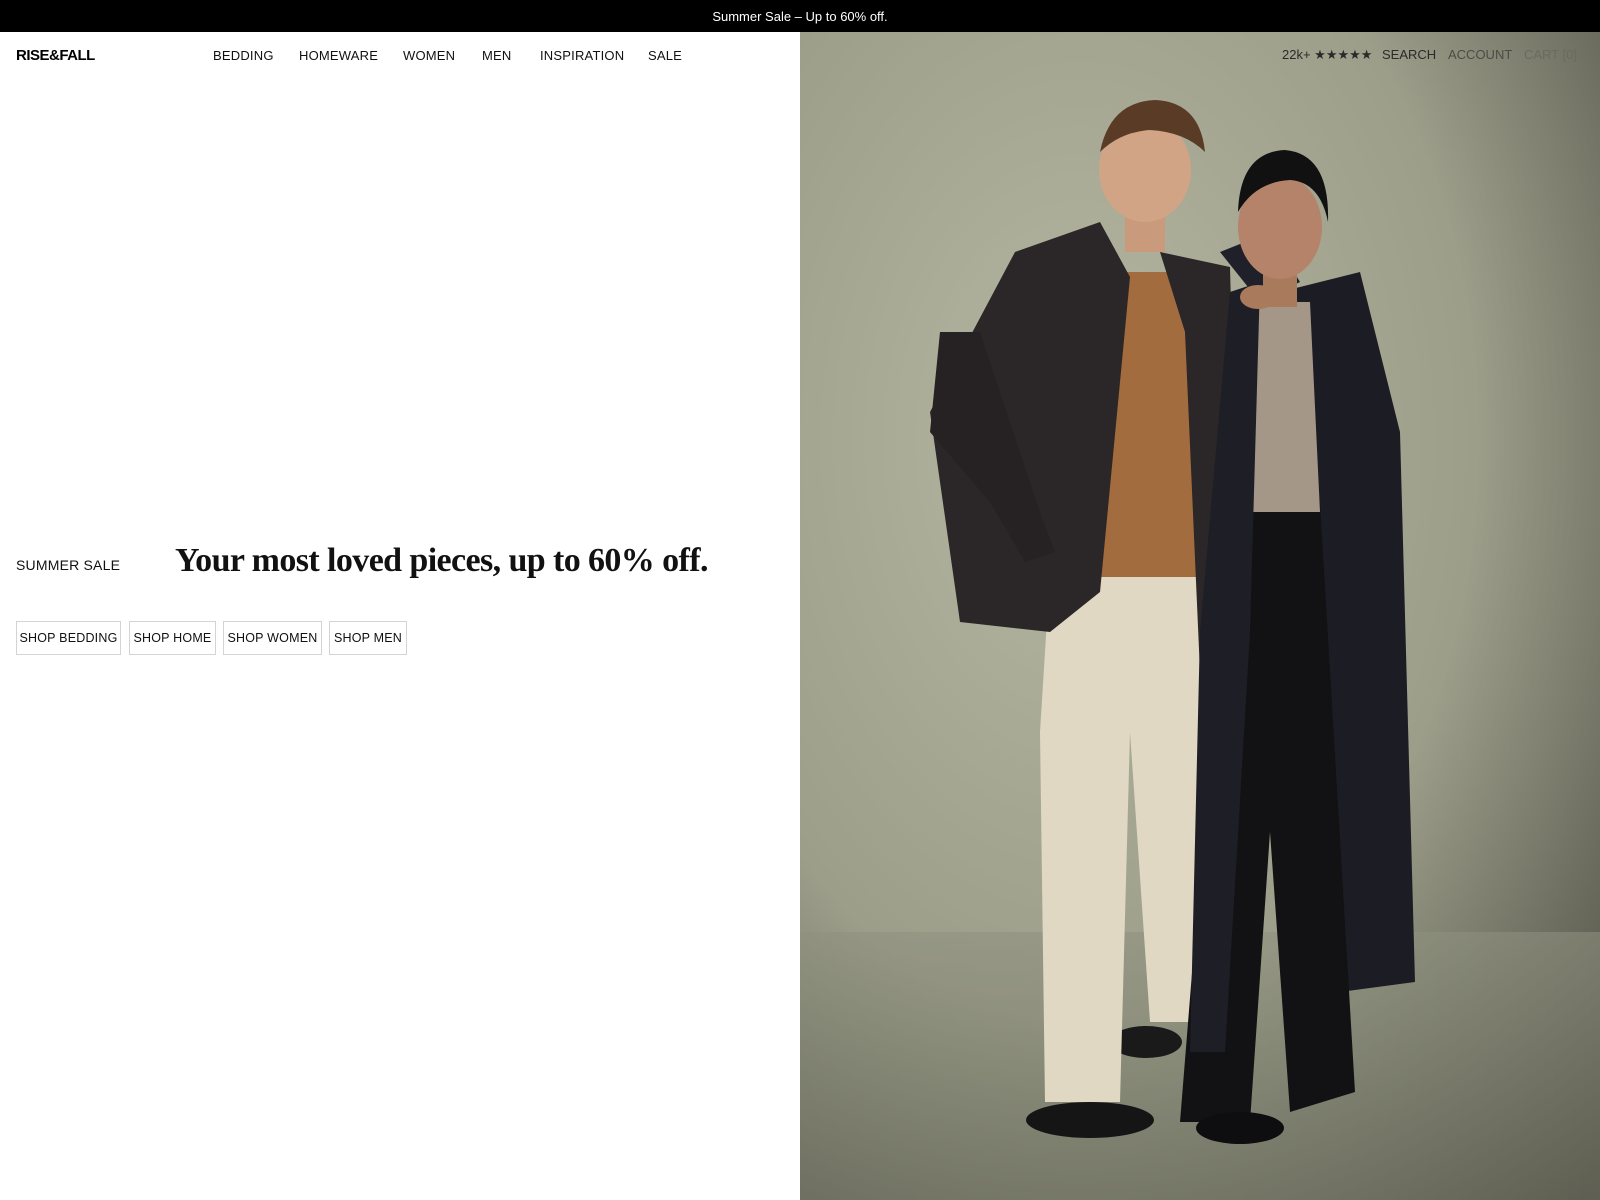 The width and height of the screenshot is (1600, 1200). Describe the element at coordinates (368, 638) in the screenshot. I see `shop-men-button: SHOP MEN` at that location.